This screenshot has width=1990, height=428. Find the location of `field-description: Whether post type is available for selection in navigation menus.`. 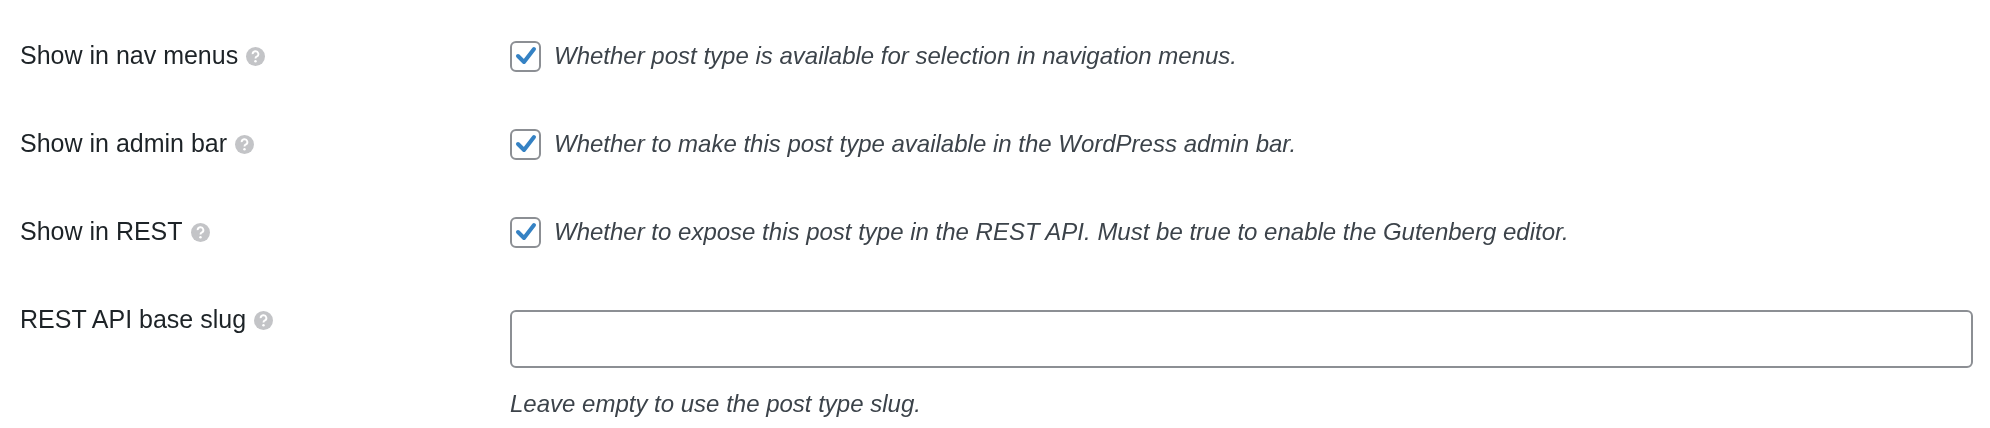

field-description: Whether post type is available for selection in navigation menus. is located at coordinates (896, 56).